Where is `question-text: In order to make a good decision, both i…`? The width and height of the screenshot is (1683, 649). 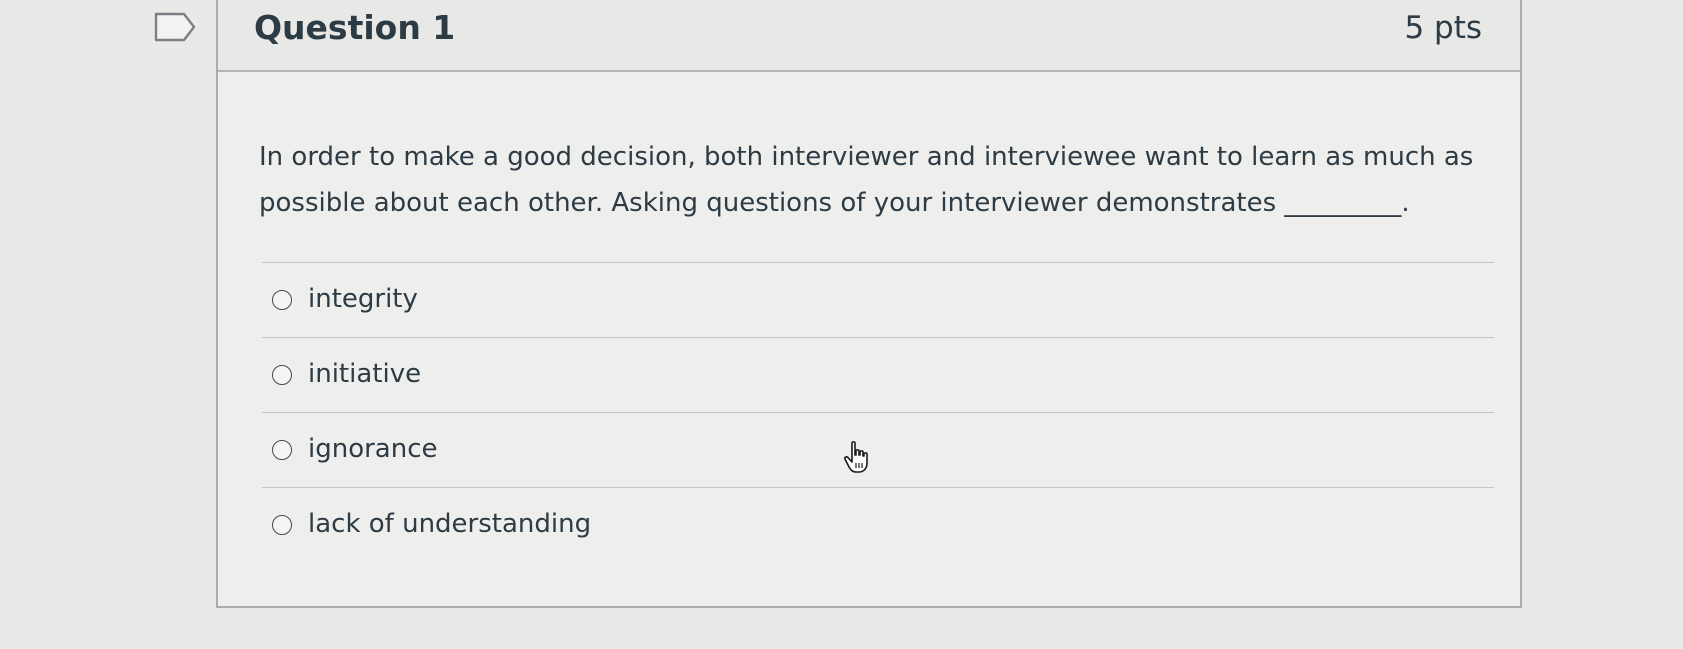
question-text: In order to make a good decision, both i… is located at coordinates (866, 180).